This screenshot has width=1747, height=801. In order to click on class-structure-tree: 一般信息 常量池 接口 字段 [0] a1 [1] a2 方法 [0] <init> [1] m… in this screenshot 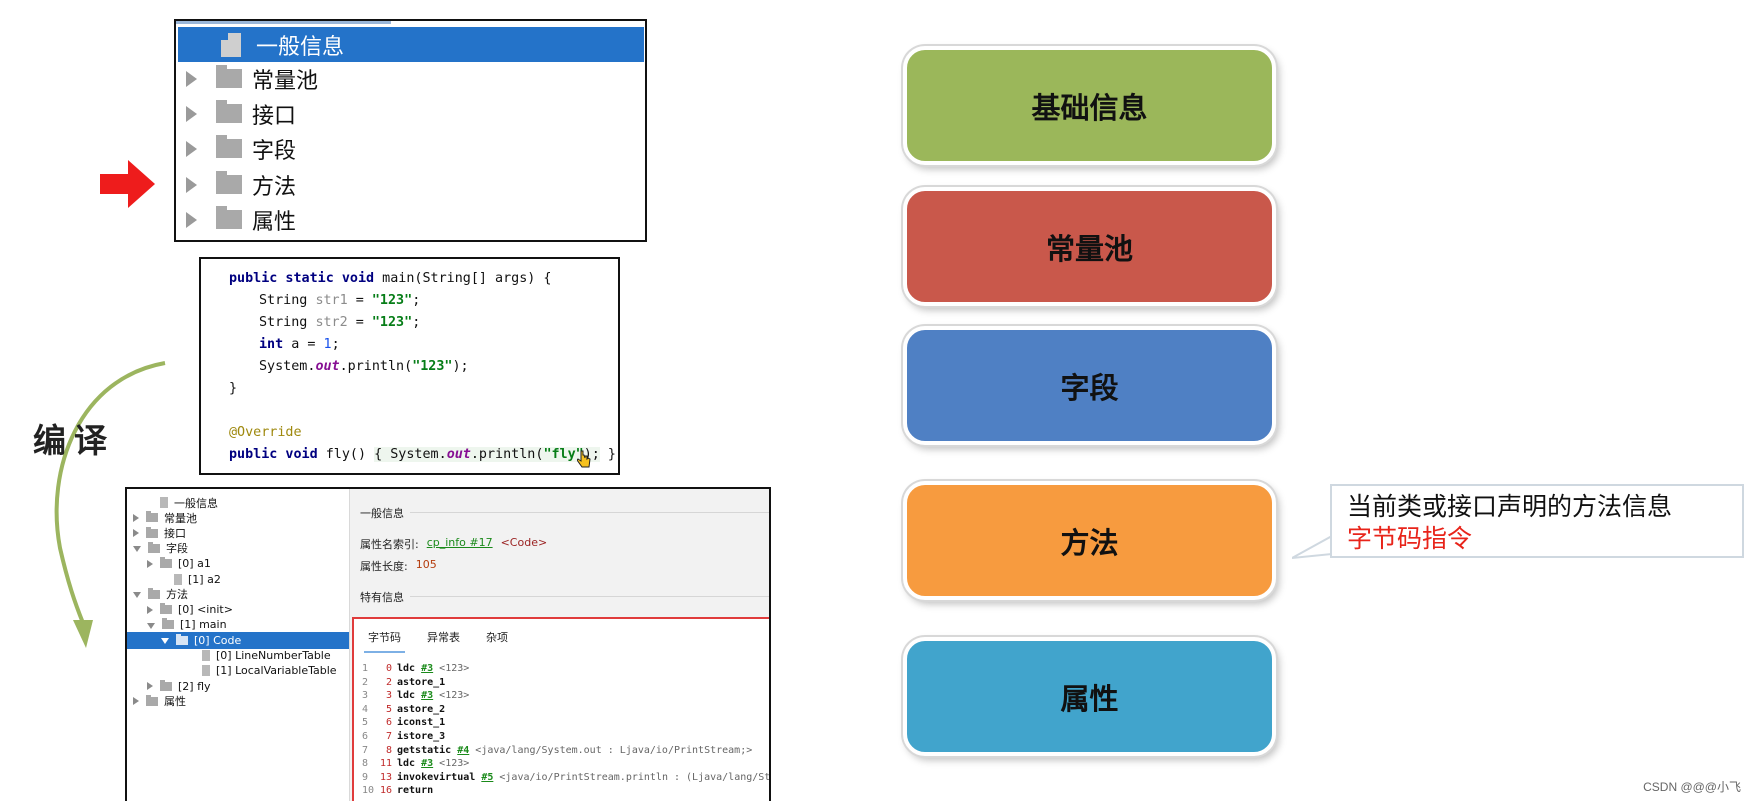, I will do `click(238, 645)`.